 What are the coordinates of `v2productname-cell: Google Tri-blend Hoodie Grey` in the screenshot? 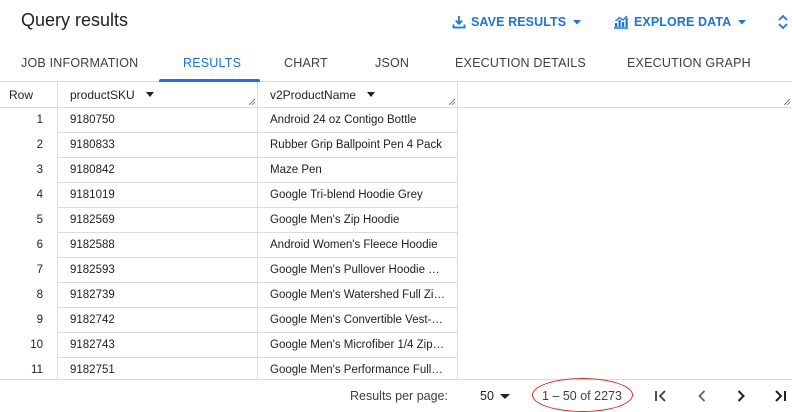 It's located at (358, 195).